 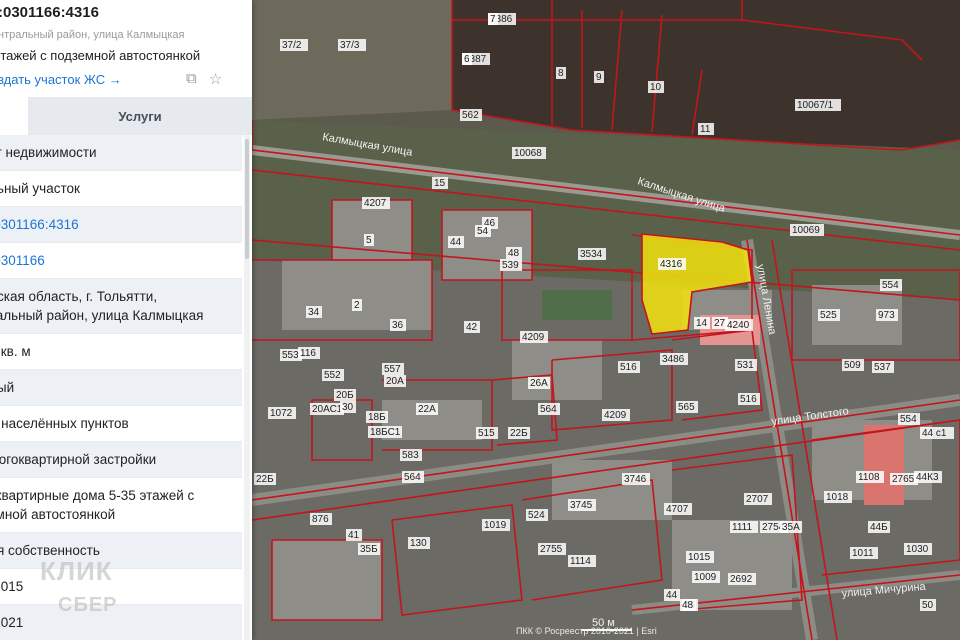 I want to click on parcel-label: 1108, so click(x=869, y=477).